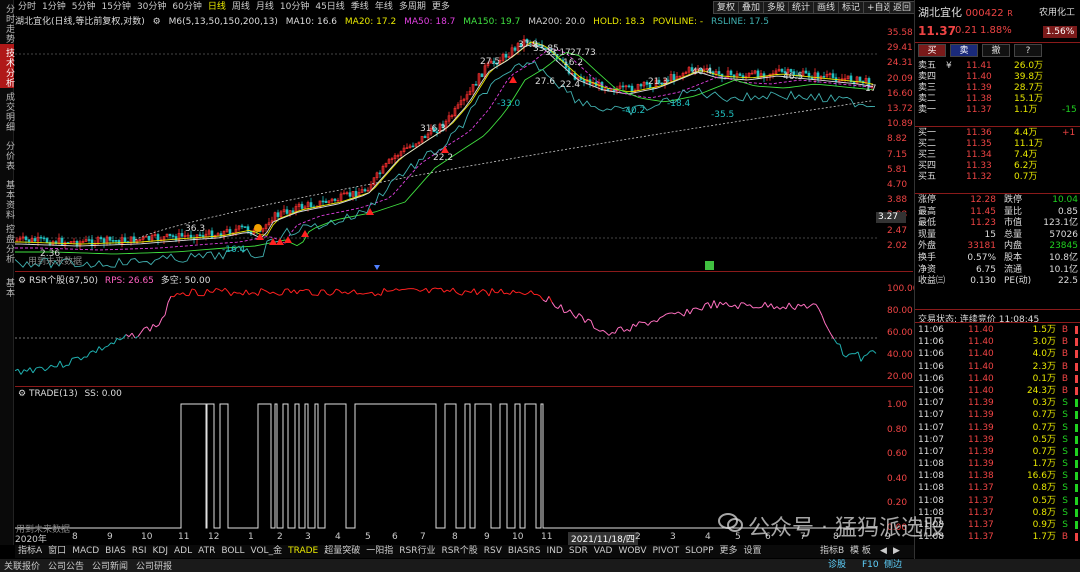 This screenshot has width=1080, height=572. What do you see at coordinates (183, 551) in the screenshot?
I see `indicator-tab-6: ADL` at bounding box center [183, 551].